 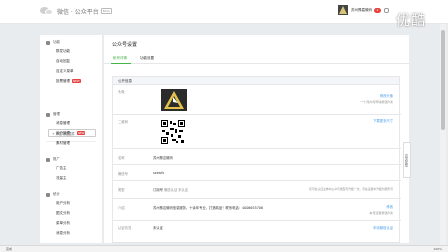 I want to click on qrcode-label: 二维码, so click(x=123, y=122).